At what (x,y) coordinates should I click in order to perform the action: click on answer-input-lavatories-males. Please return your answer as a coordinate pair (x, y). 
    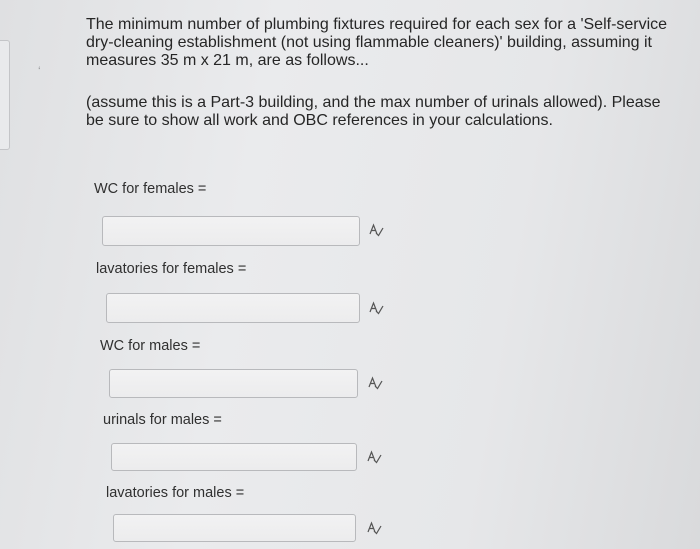
    Looking at the image, I should click on (234, 528).